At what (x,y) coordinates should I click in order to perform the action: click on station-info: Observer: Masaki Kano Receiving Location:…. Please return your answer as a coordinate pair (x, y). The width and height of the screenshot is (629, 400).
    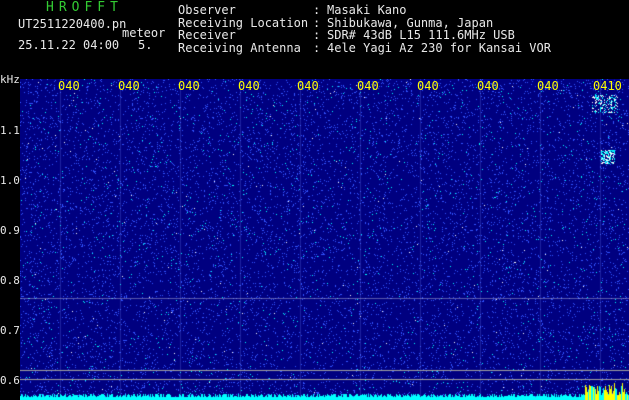
    Looking at the image, I should click on (364, 29).